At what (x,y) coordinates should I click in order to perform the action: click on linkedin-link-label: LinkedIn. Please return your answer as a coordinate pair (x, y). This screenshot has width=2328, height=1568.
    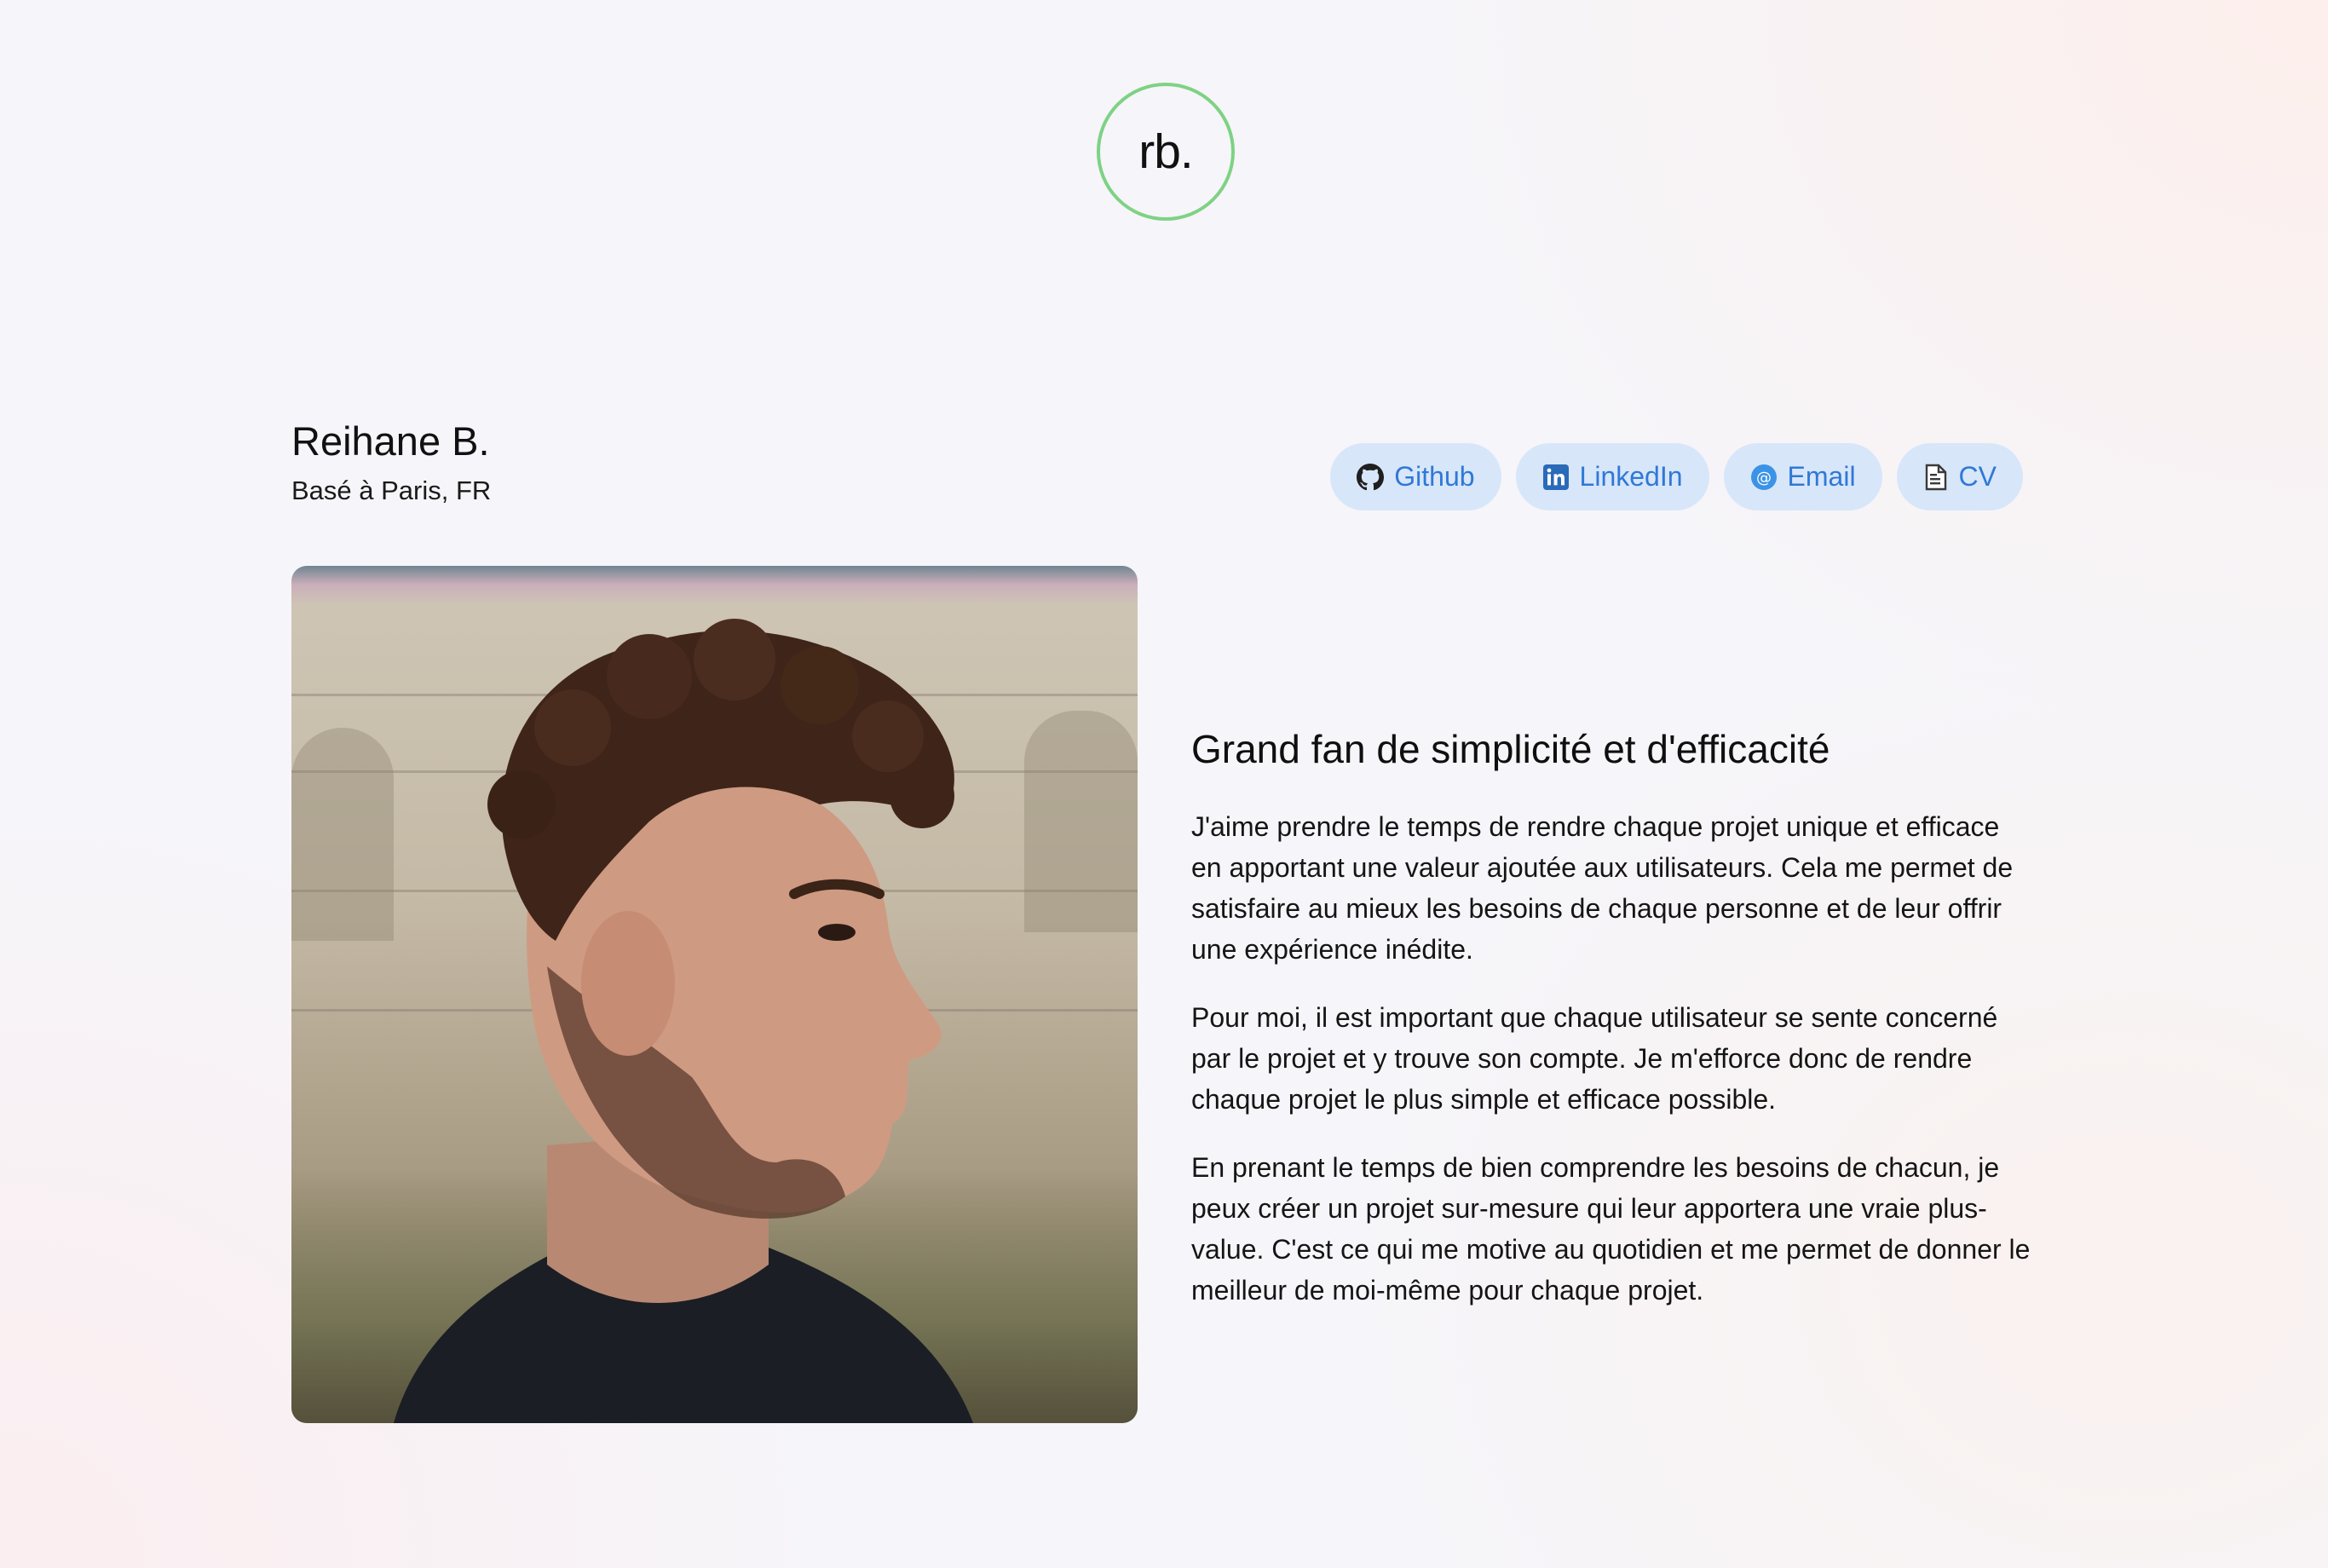
    Looking at the image, I should click on (1631, 476).